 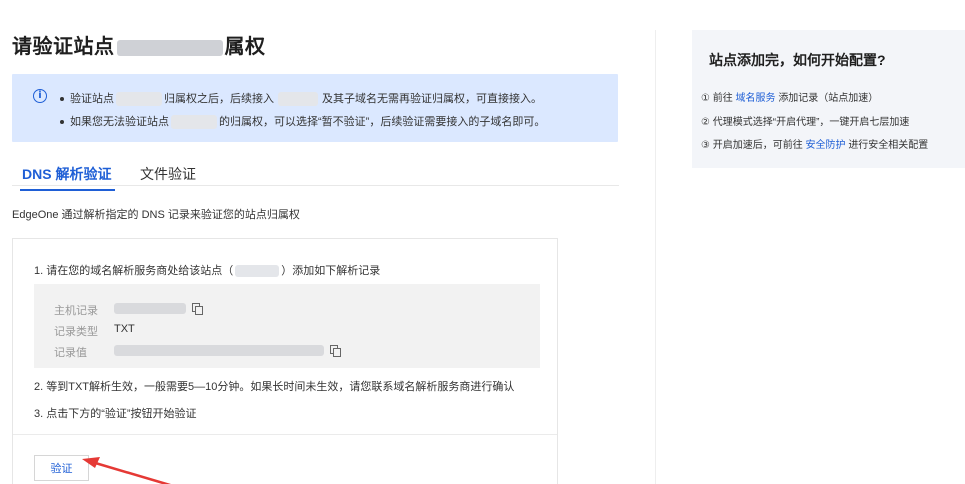 What do you see at coordinates (168, 174) in the screenshot?
I see `tab-file-verify: 文件验证` at bounding box center [168, 174].